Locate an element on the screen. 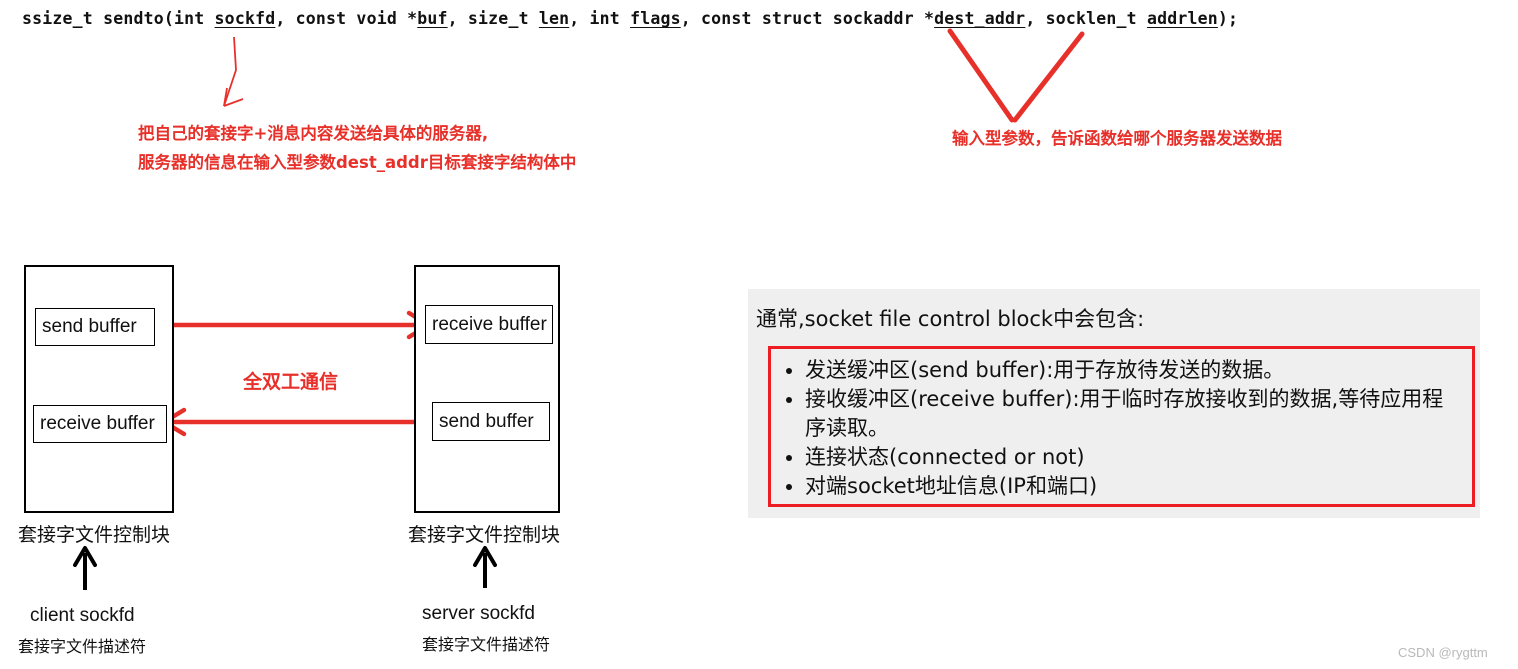 The height and width of the screenshot is (669, 1518). client-sockfd-label: client sockfd is located at coordinates (82, 615).